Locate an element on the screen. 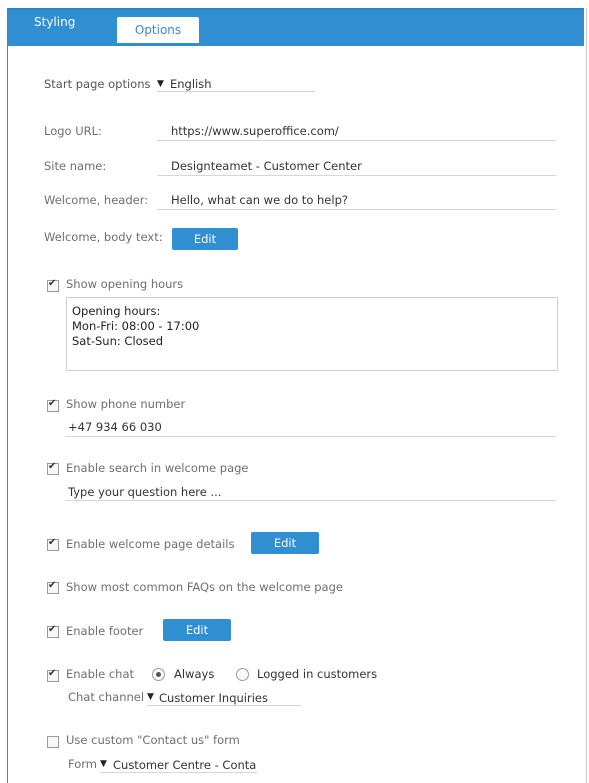 The image size is (589, 783). chat-logged-in-radio is located at coordinates (242, 674).